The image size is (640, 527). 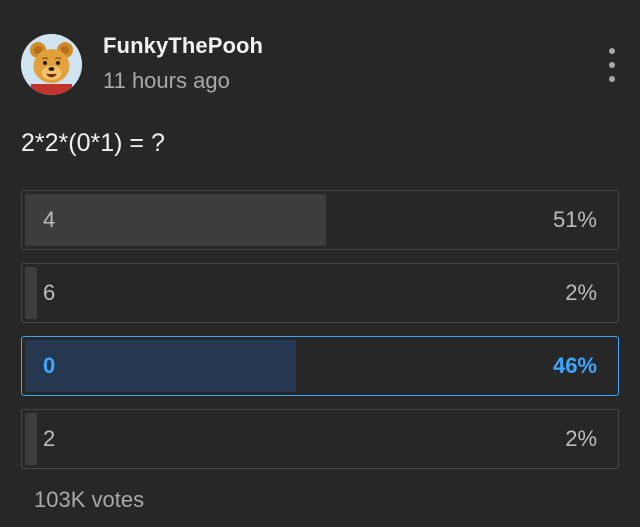 I want to click on poll-option-percent: 46%, so click(x=574, y=365).